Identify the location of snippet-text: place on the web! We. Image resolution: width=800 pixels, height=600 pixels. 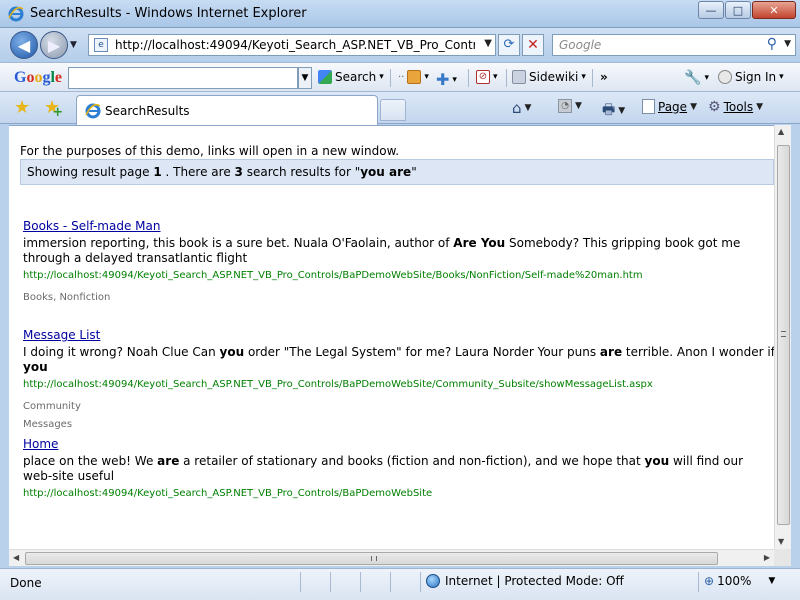
(90, 461).